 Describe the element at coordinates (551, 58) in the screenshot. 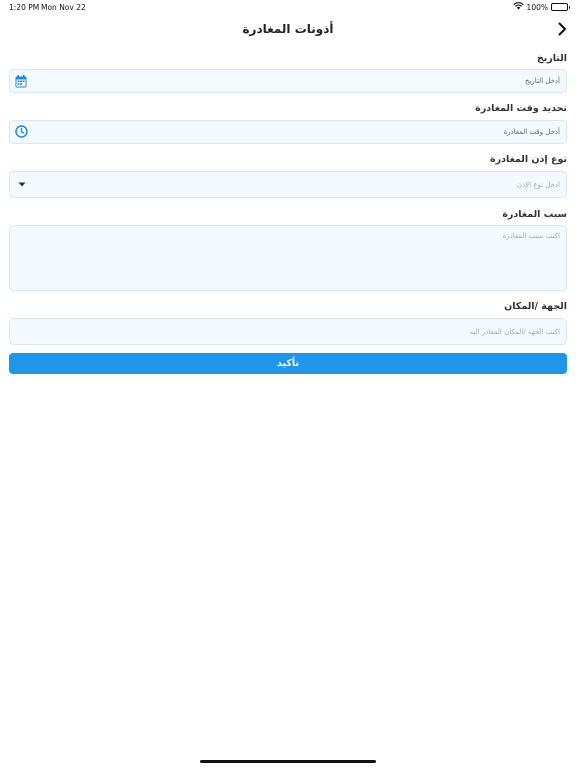

I see `date-label: التاريخ` at that location.